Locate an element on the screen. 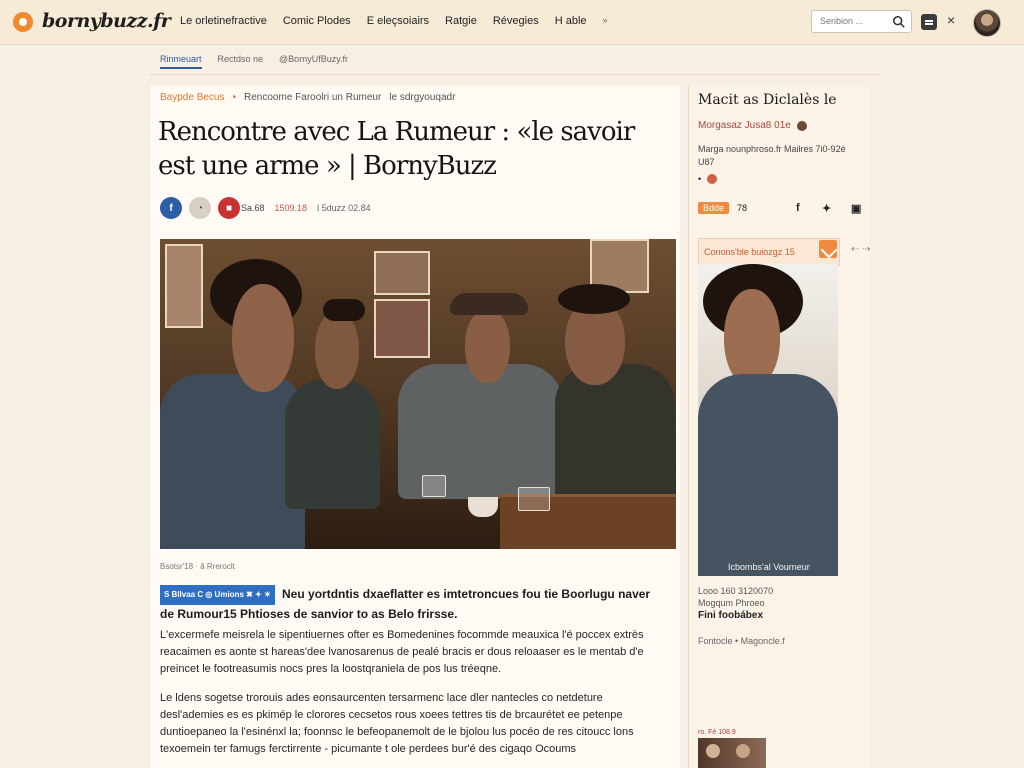 This screenshot has height=768, width=1024. breadcrumb-section: Rectdso ne is located at coordinates (241, 61).